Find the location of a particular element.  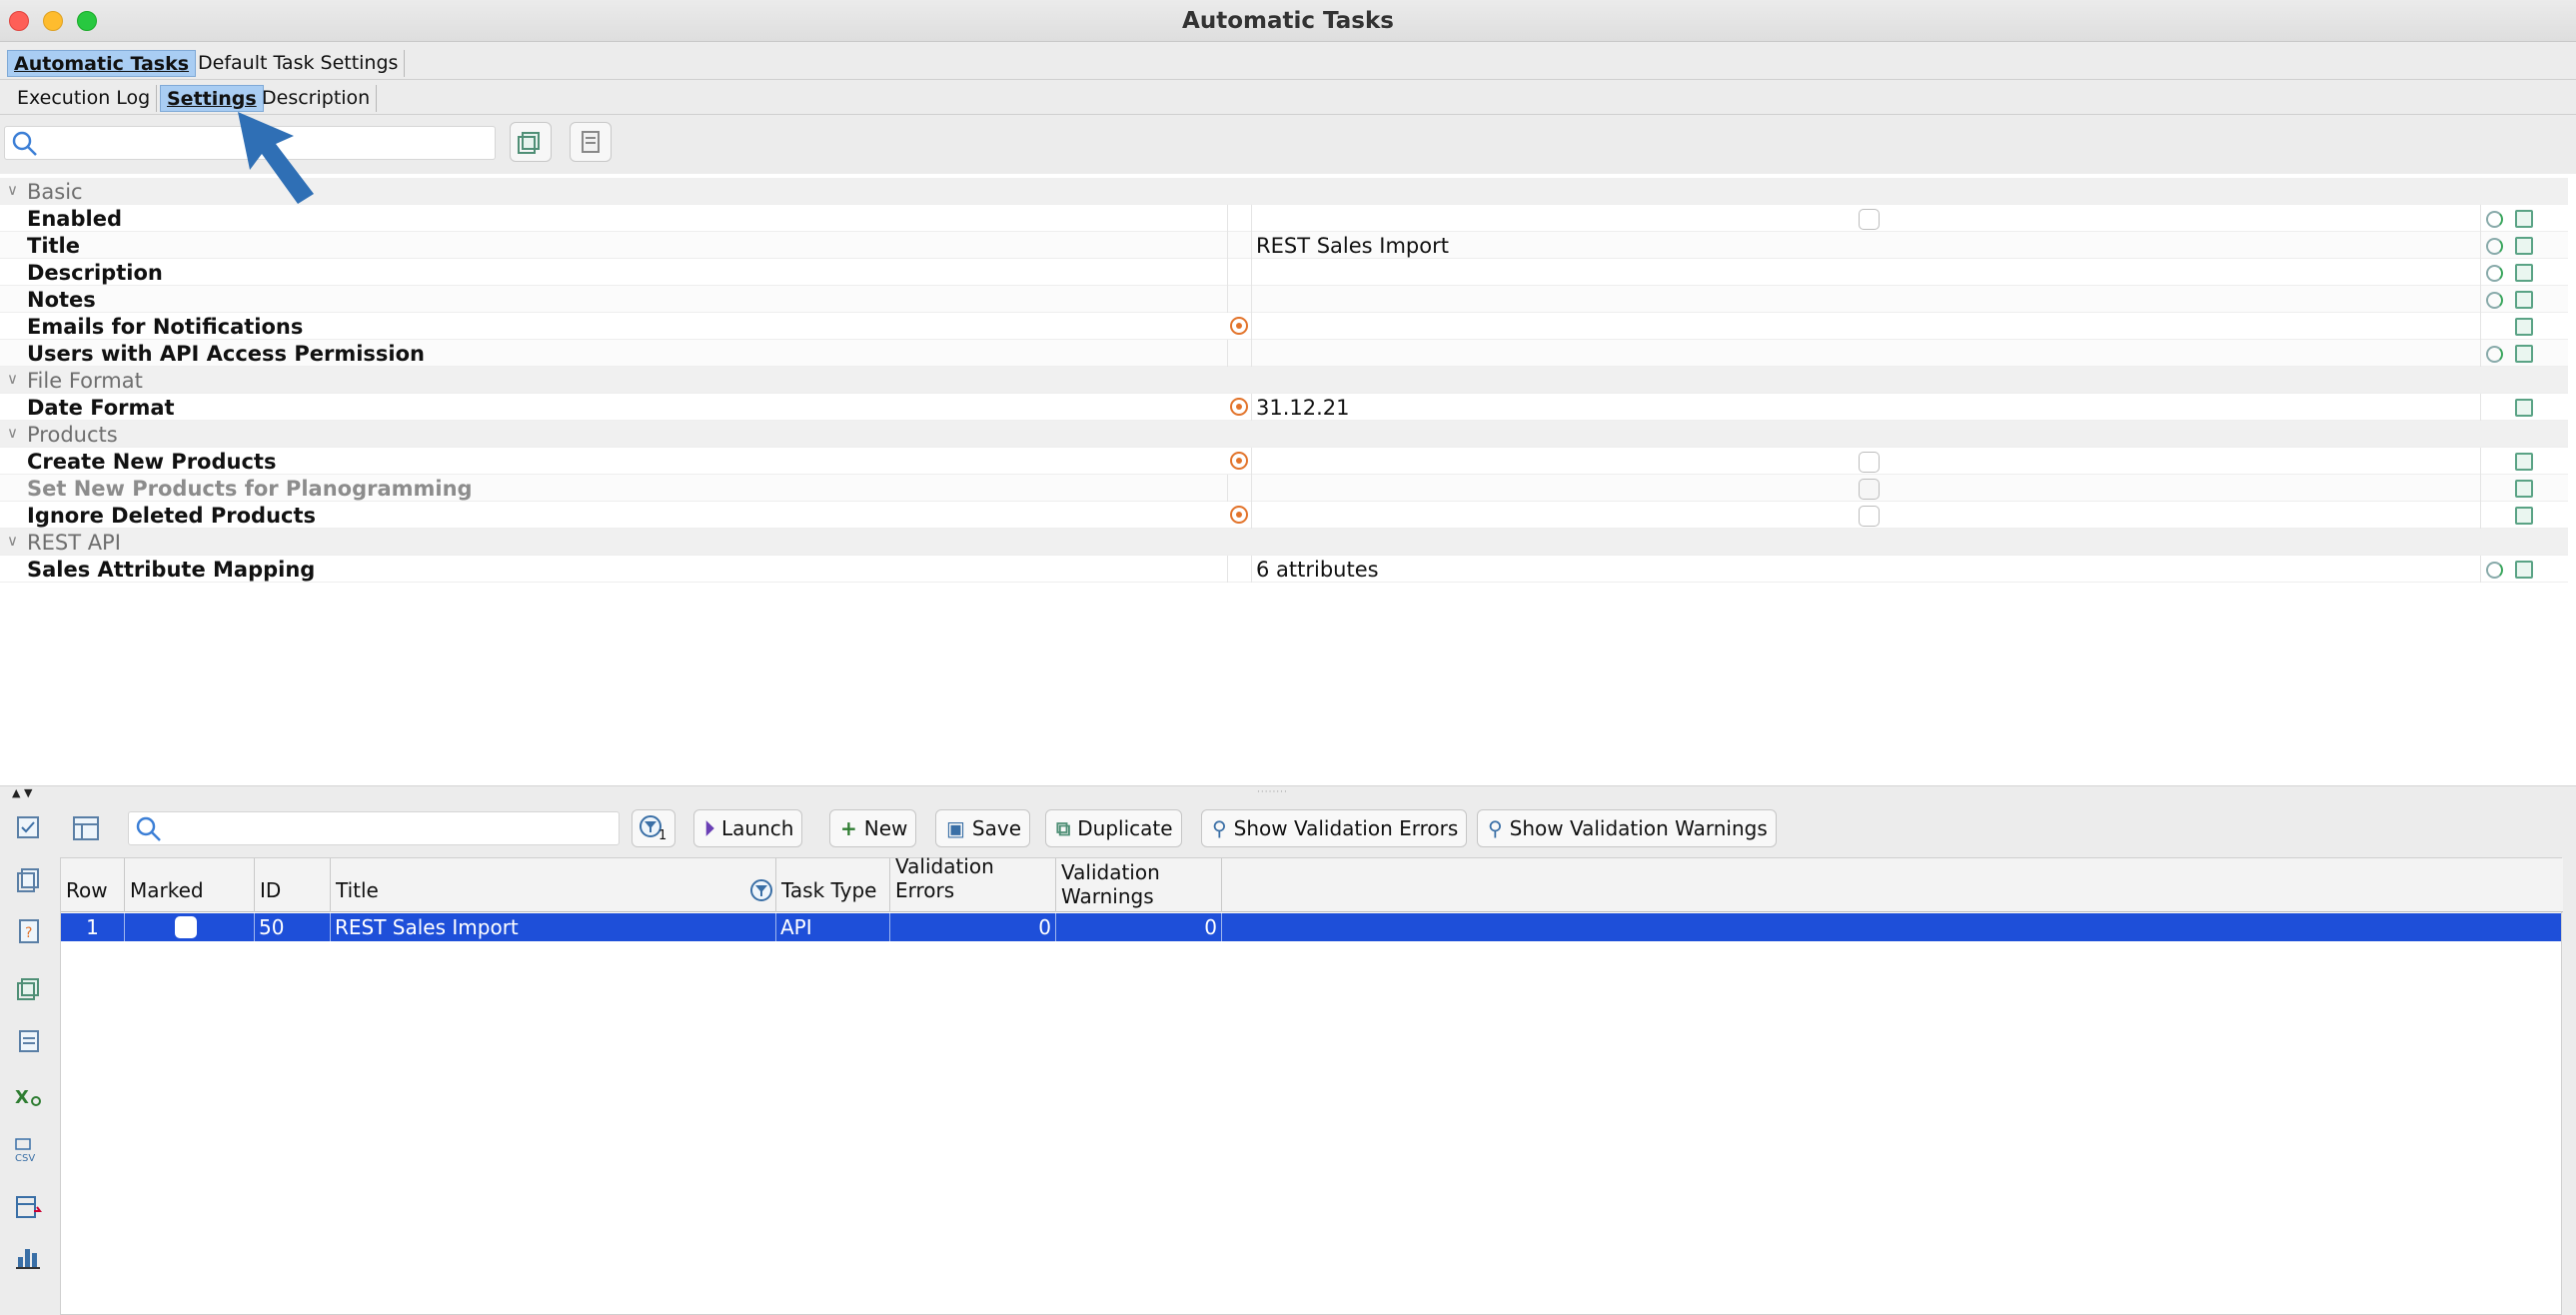

pane-splitter: ▲ ▼ ········ is located at coordinates (1288, 792).